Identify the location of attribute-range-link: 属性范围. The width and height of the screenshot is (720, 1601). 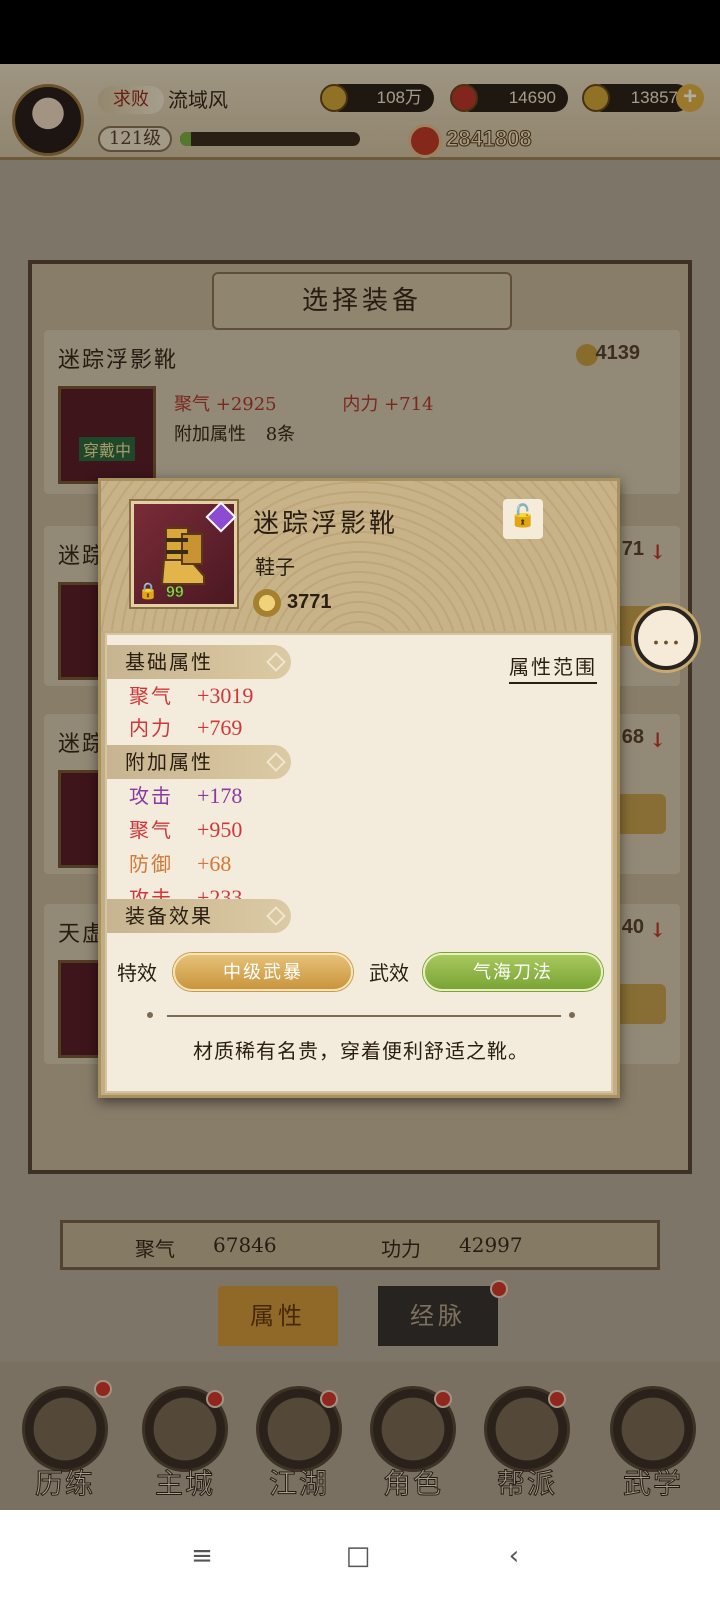
(553, 667).